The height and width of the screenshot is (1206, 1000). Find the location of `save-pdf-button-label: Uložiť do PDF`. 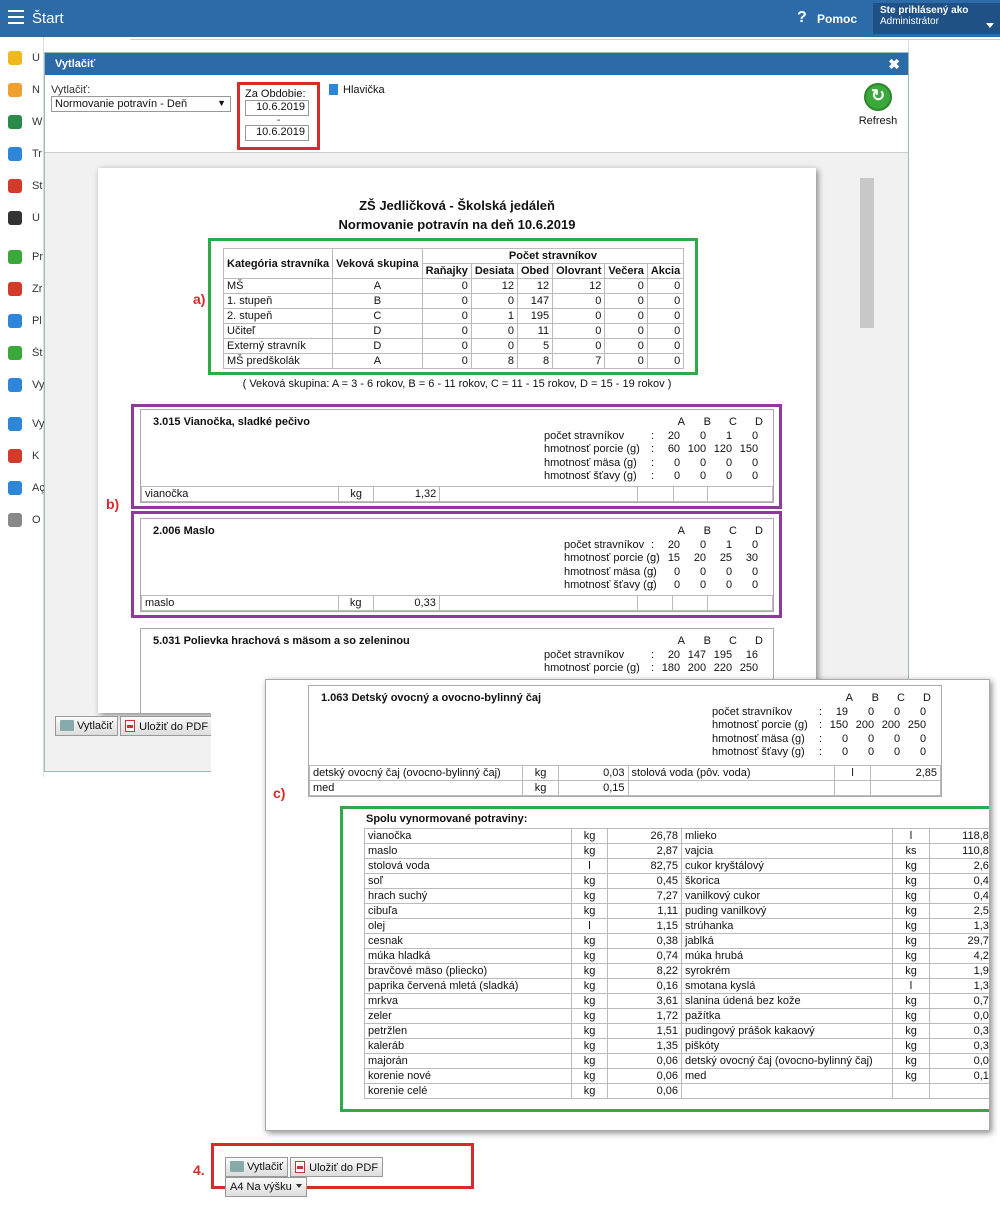

save-pdf-button-label: Uložiť do PDF is located at coordinates (344, 1168).